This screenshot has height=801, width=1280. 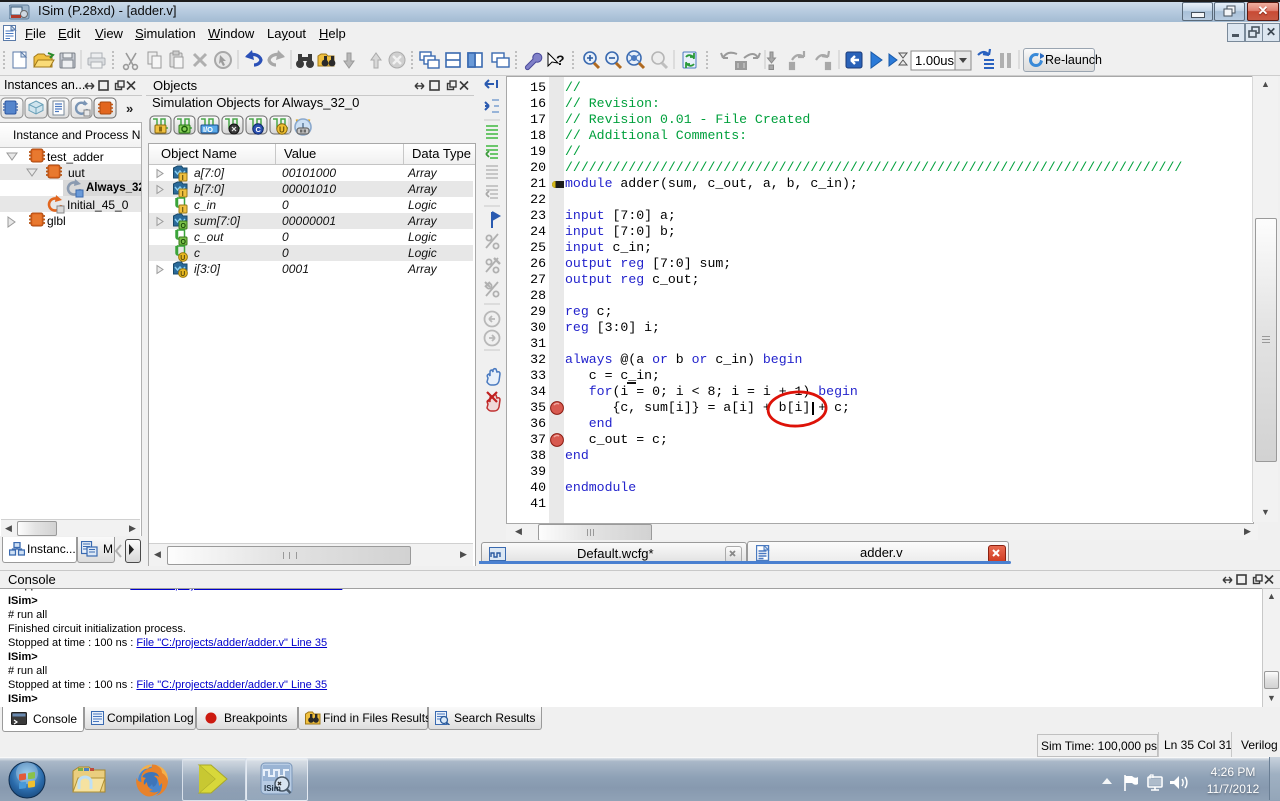 What do you see at coordinates (208, 129) in the screenshot?
I see `svg-text: I/O` at bounding box center [208, 129].